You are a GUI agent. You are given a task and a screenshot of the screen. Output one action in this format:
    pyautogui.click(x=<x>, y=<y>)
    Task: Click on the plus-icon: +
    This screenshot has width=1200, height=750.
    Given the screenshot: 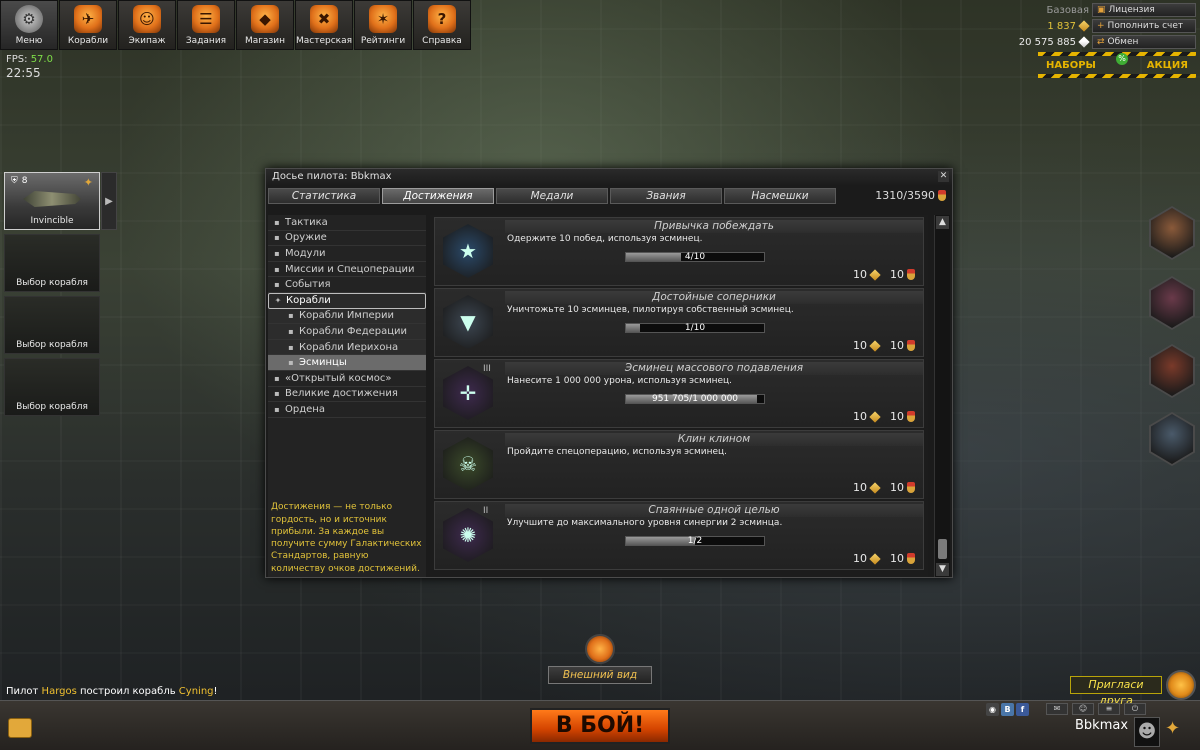 What is the action you would take?
    pyautogui.click(x=1101, y=26)
    